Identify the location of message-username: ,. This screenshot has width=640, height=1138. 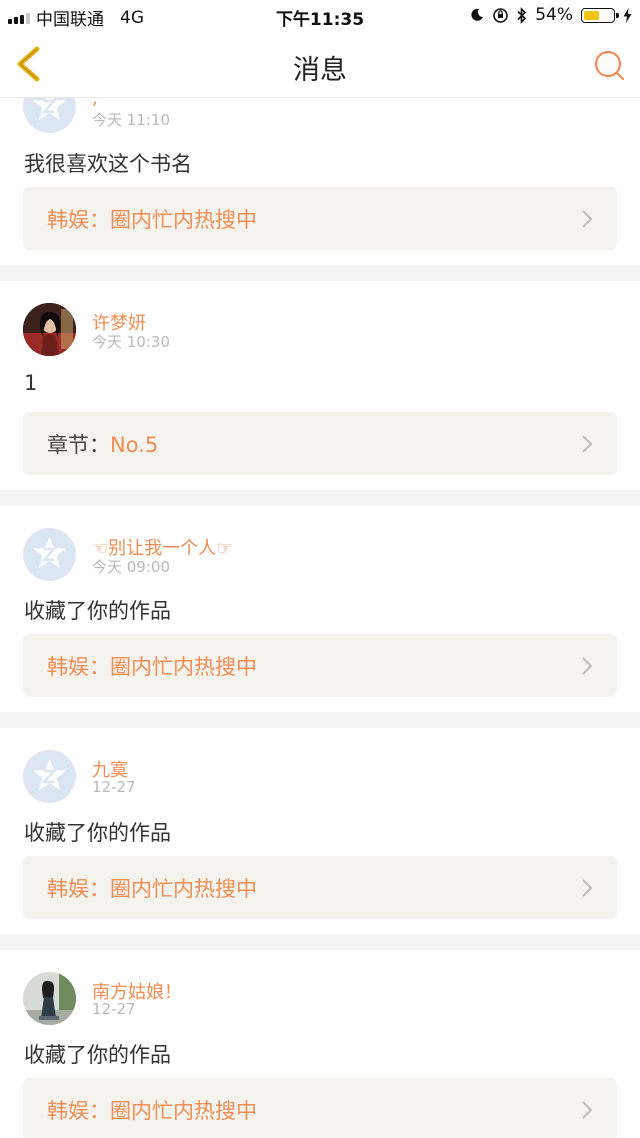
(95, 103).